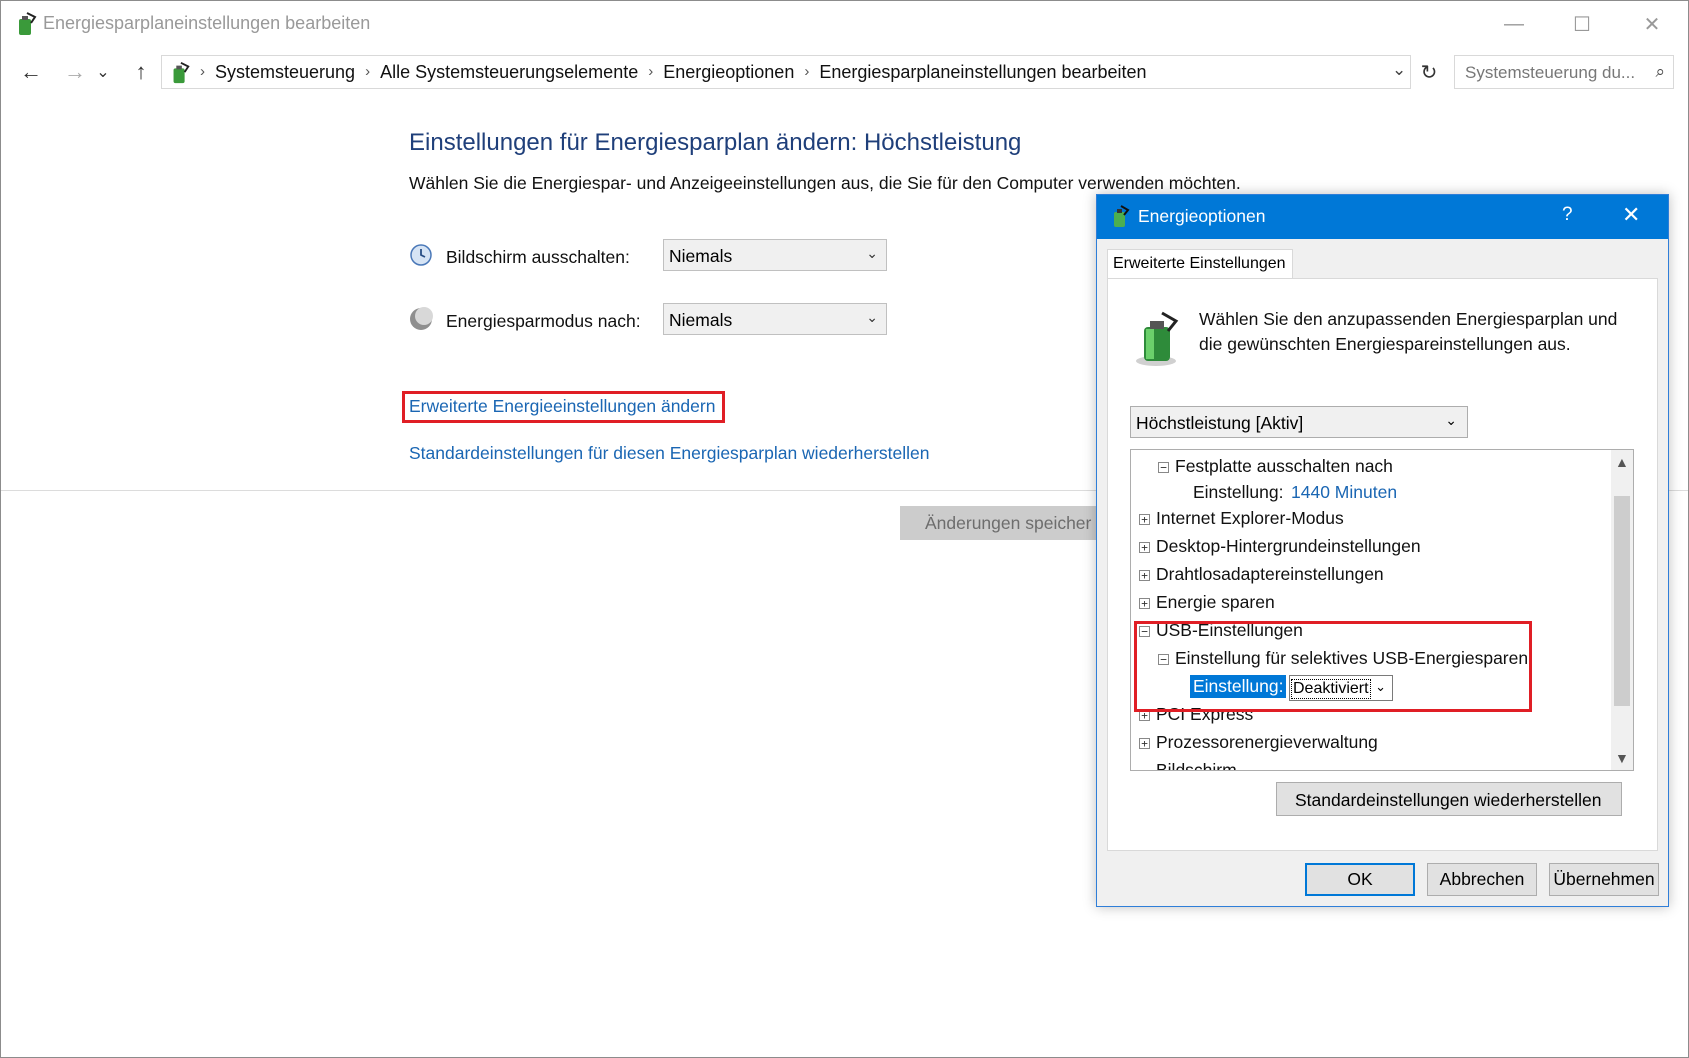  What do you see at coordinates (775, 319) in the screenshot?
I see `sleep-select: Niemals ⌄` at bounding box center [775, 319].